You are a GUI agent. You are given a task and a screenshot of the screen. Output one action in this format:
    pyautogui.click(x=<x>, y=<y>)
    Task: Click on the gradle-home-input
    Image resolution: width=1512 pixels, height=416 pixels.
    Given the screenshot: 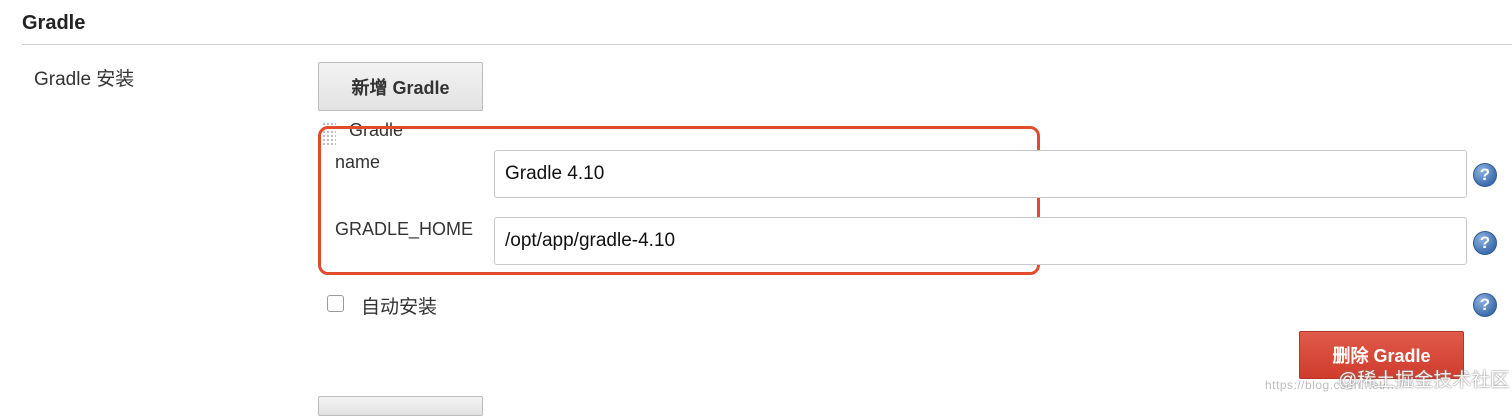 What is the action you would take?
    pyautogui.click(x=980, y=241)
    